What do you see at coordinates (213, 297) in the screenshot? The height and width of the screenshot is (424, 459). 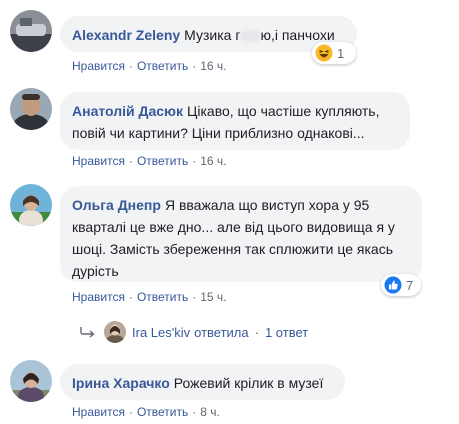 I see `timestamp: 15 ч.` at bounding box center [213, 297].